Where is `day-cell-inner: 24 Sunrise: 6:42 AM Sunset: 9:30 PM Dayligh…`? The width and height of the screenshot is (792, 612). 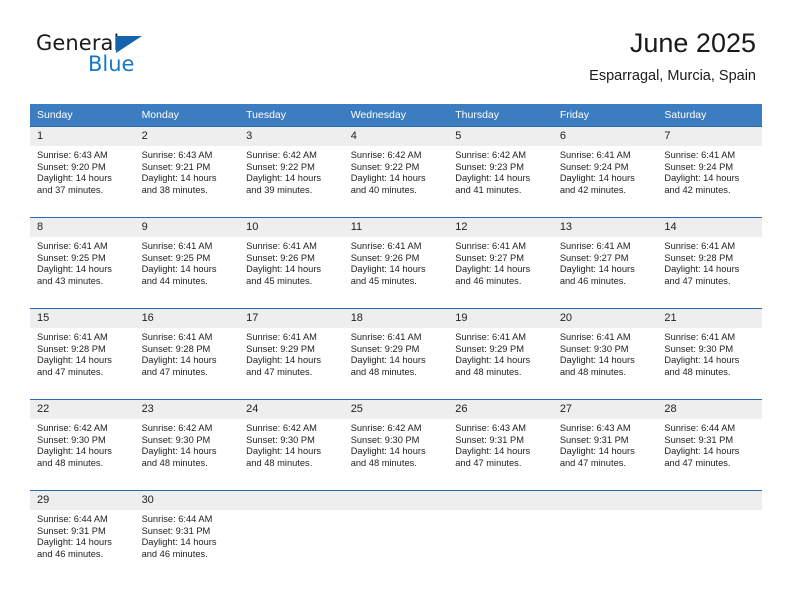
day-cell-inner: 24 Sunrise: 6:42 AM Sunset: 9:30 PM Dayligh… is located at coordinates (291, 445).